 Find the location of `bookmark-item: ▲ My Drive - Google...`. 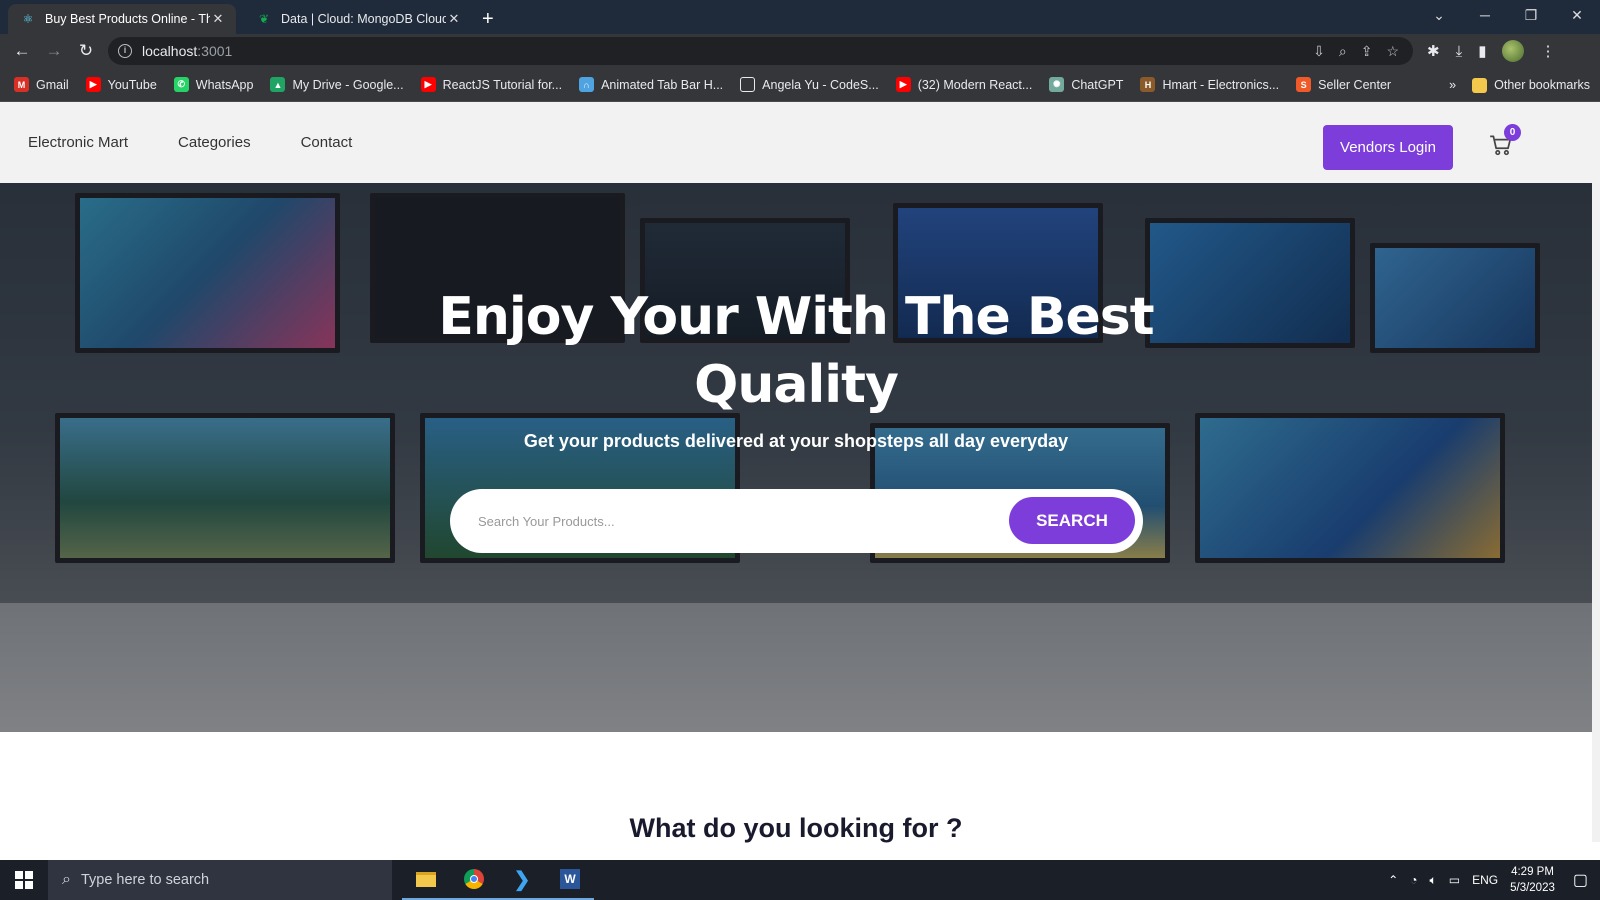

bookmark-item: ▲ My Drive - Google... is located at coordinates (337, 84).